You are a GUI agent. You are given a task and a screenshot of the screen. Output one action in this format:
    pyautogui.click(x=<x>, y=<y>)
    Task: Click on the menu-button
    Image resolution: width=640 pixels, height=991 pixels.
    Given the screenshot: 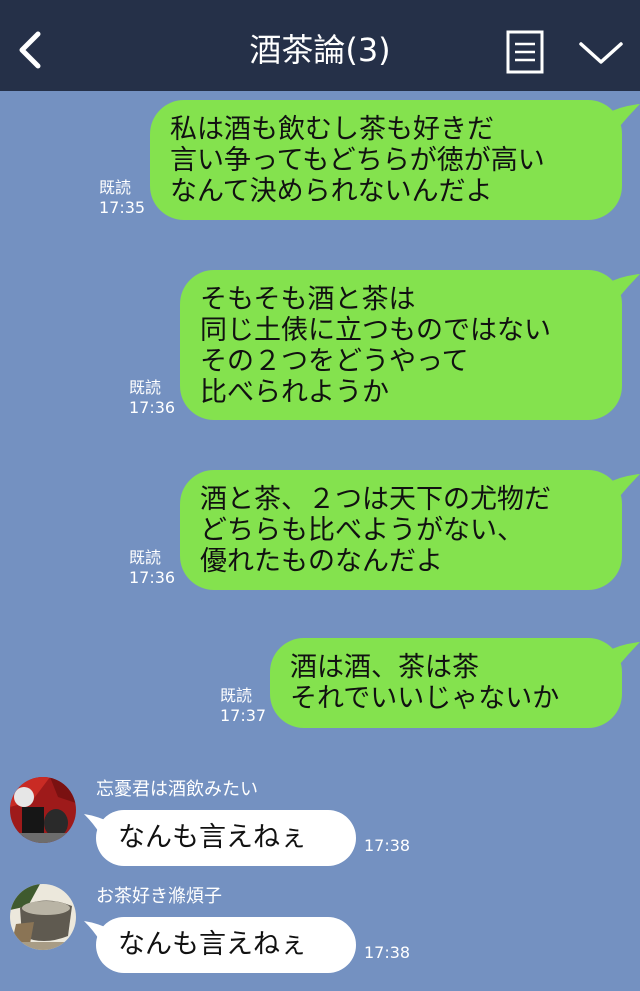 What is the action you would take?
    pyautogui.click(x=525, y=52)
    